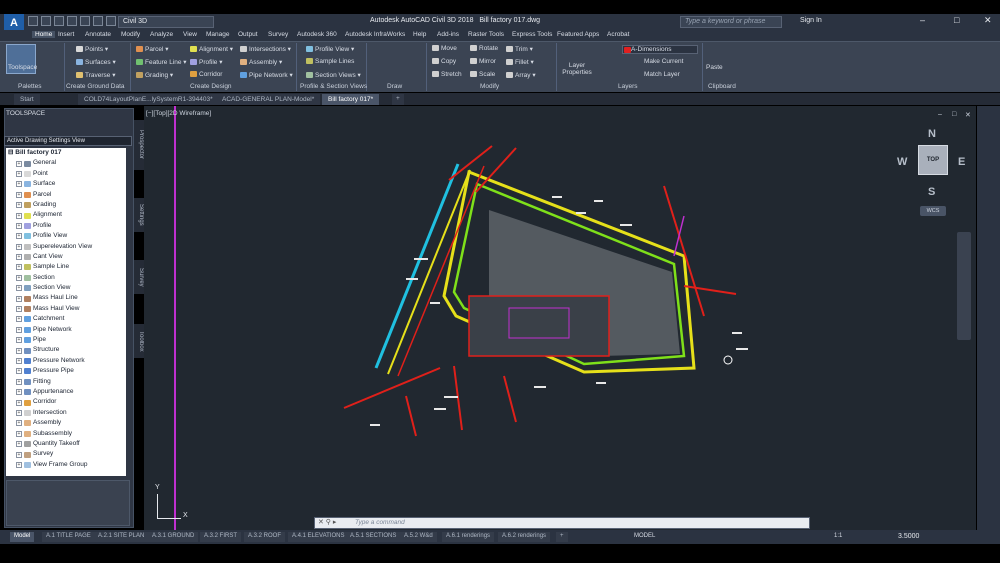 The image size is (1000, 563). I want to click on navigation-bar, so click(964, 286).